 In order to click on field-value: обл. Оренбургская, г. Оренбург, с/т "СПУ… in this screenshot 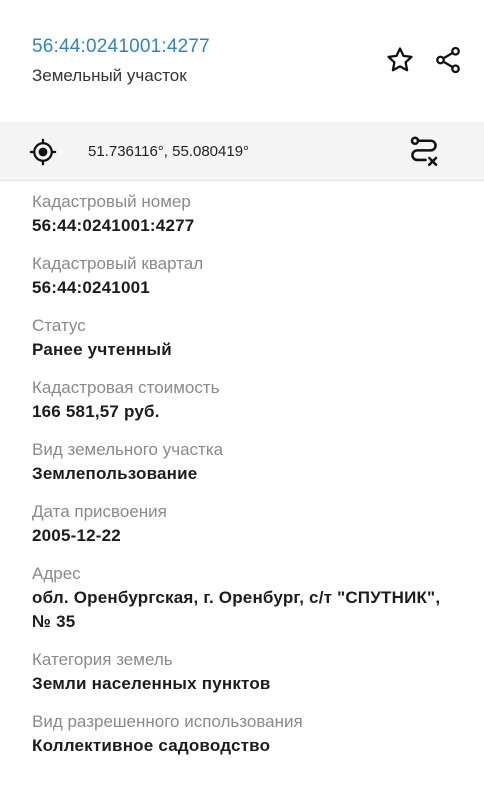, I will do `click(236, 609)`.